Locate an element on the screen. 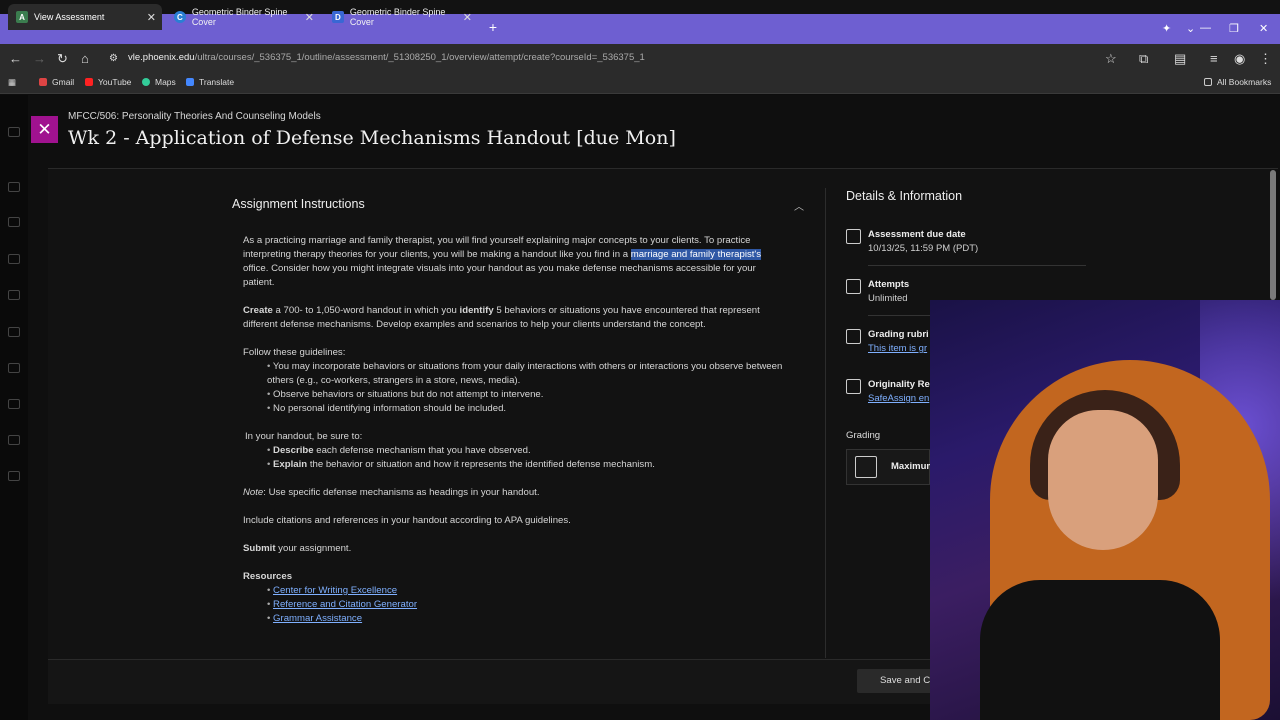 Image resolution: width=1280 pixels, height=720 pixels. tab-view-assessment: A View Assessment ✕ is located at coordinates (85, 17).